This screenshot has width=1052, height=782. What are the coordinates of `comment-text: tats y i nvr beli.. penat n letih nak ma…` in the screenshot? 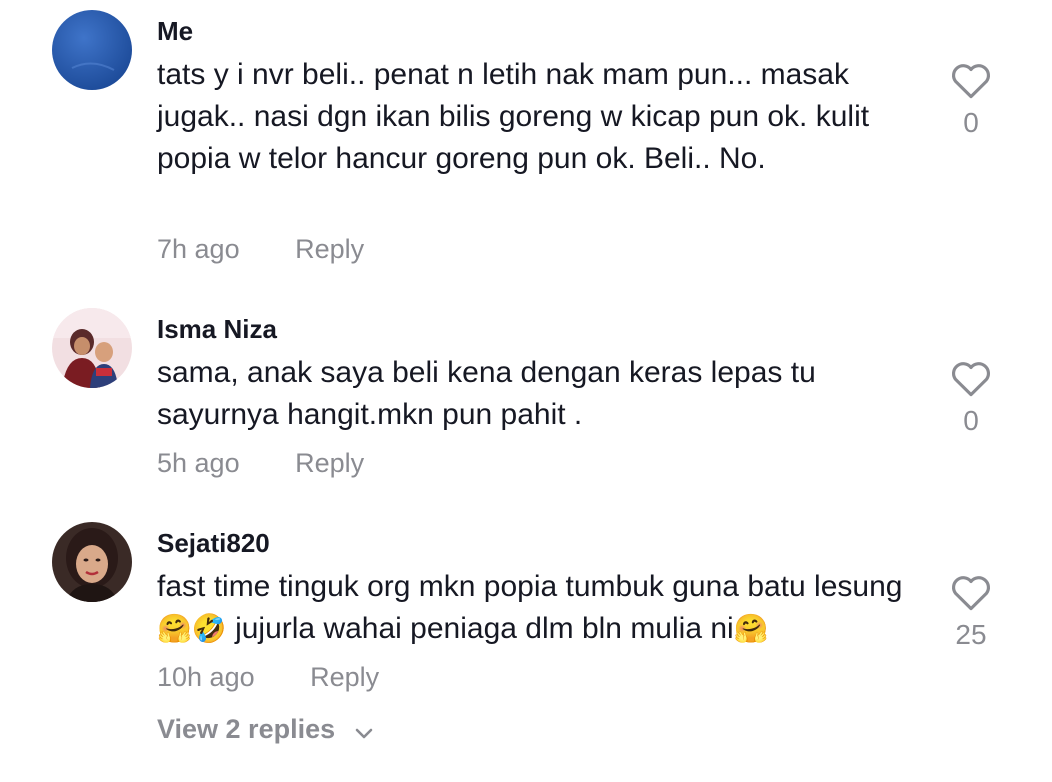 It's located at (513, 116).